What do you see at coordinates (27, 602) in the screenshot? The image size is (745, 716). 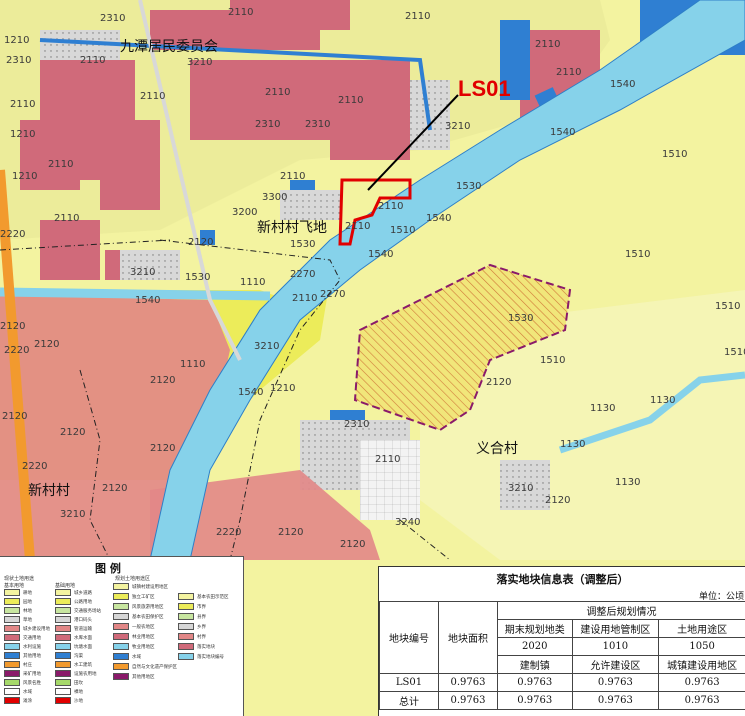 I see `legend-label: 园地` at bounding box center [27, 602].